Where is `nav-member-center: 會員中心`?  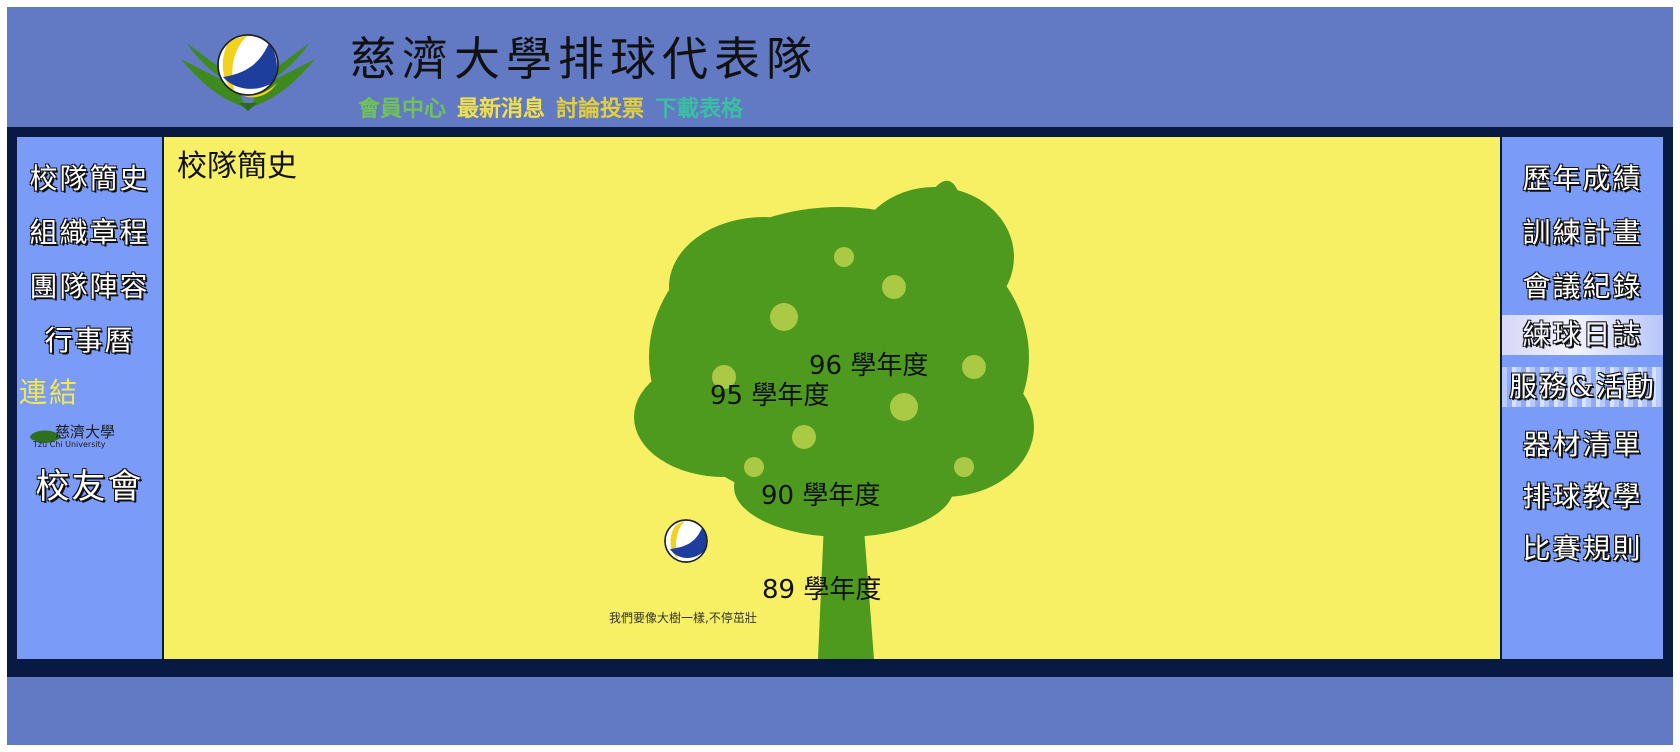
nav-member-center: 會員中心 is located at coordinates (402, 107).